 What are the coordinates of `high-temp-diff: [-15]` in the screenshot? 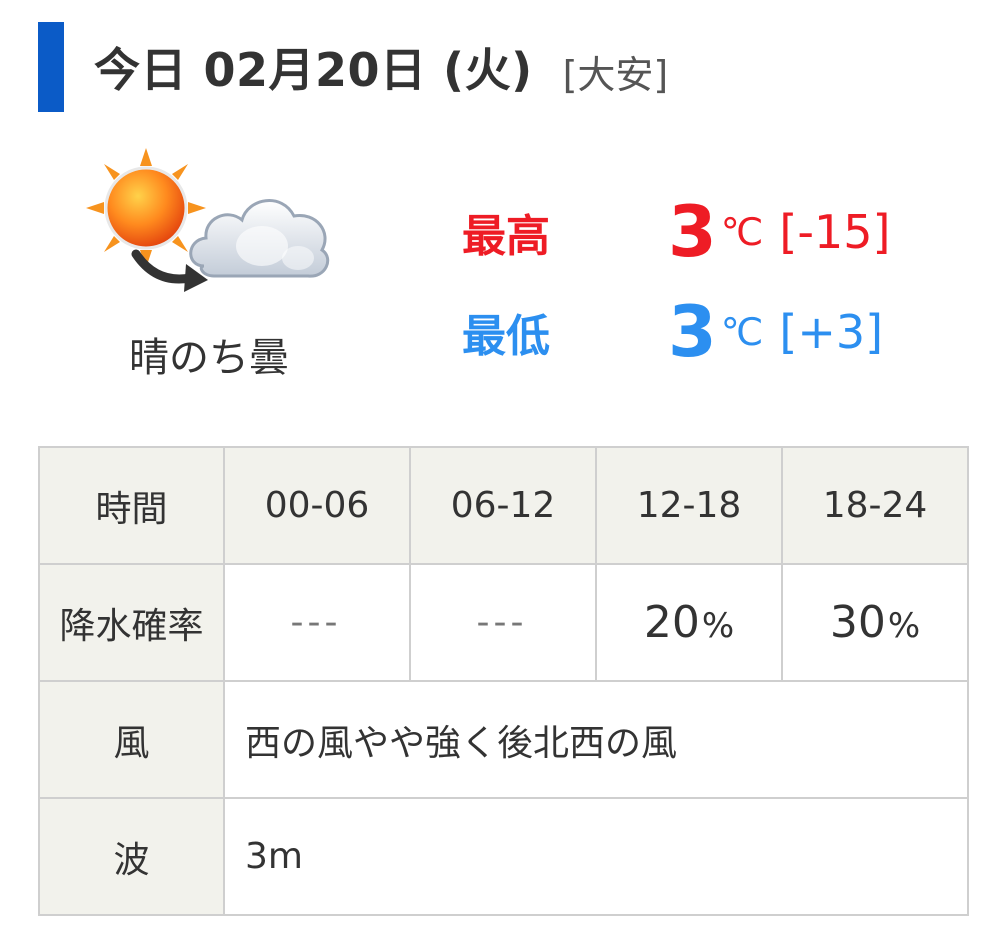 It's located at (835, 232).